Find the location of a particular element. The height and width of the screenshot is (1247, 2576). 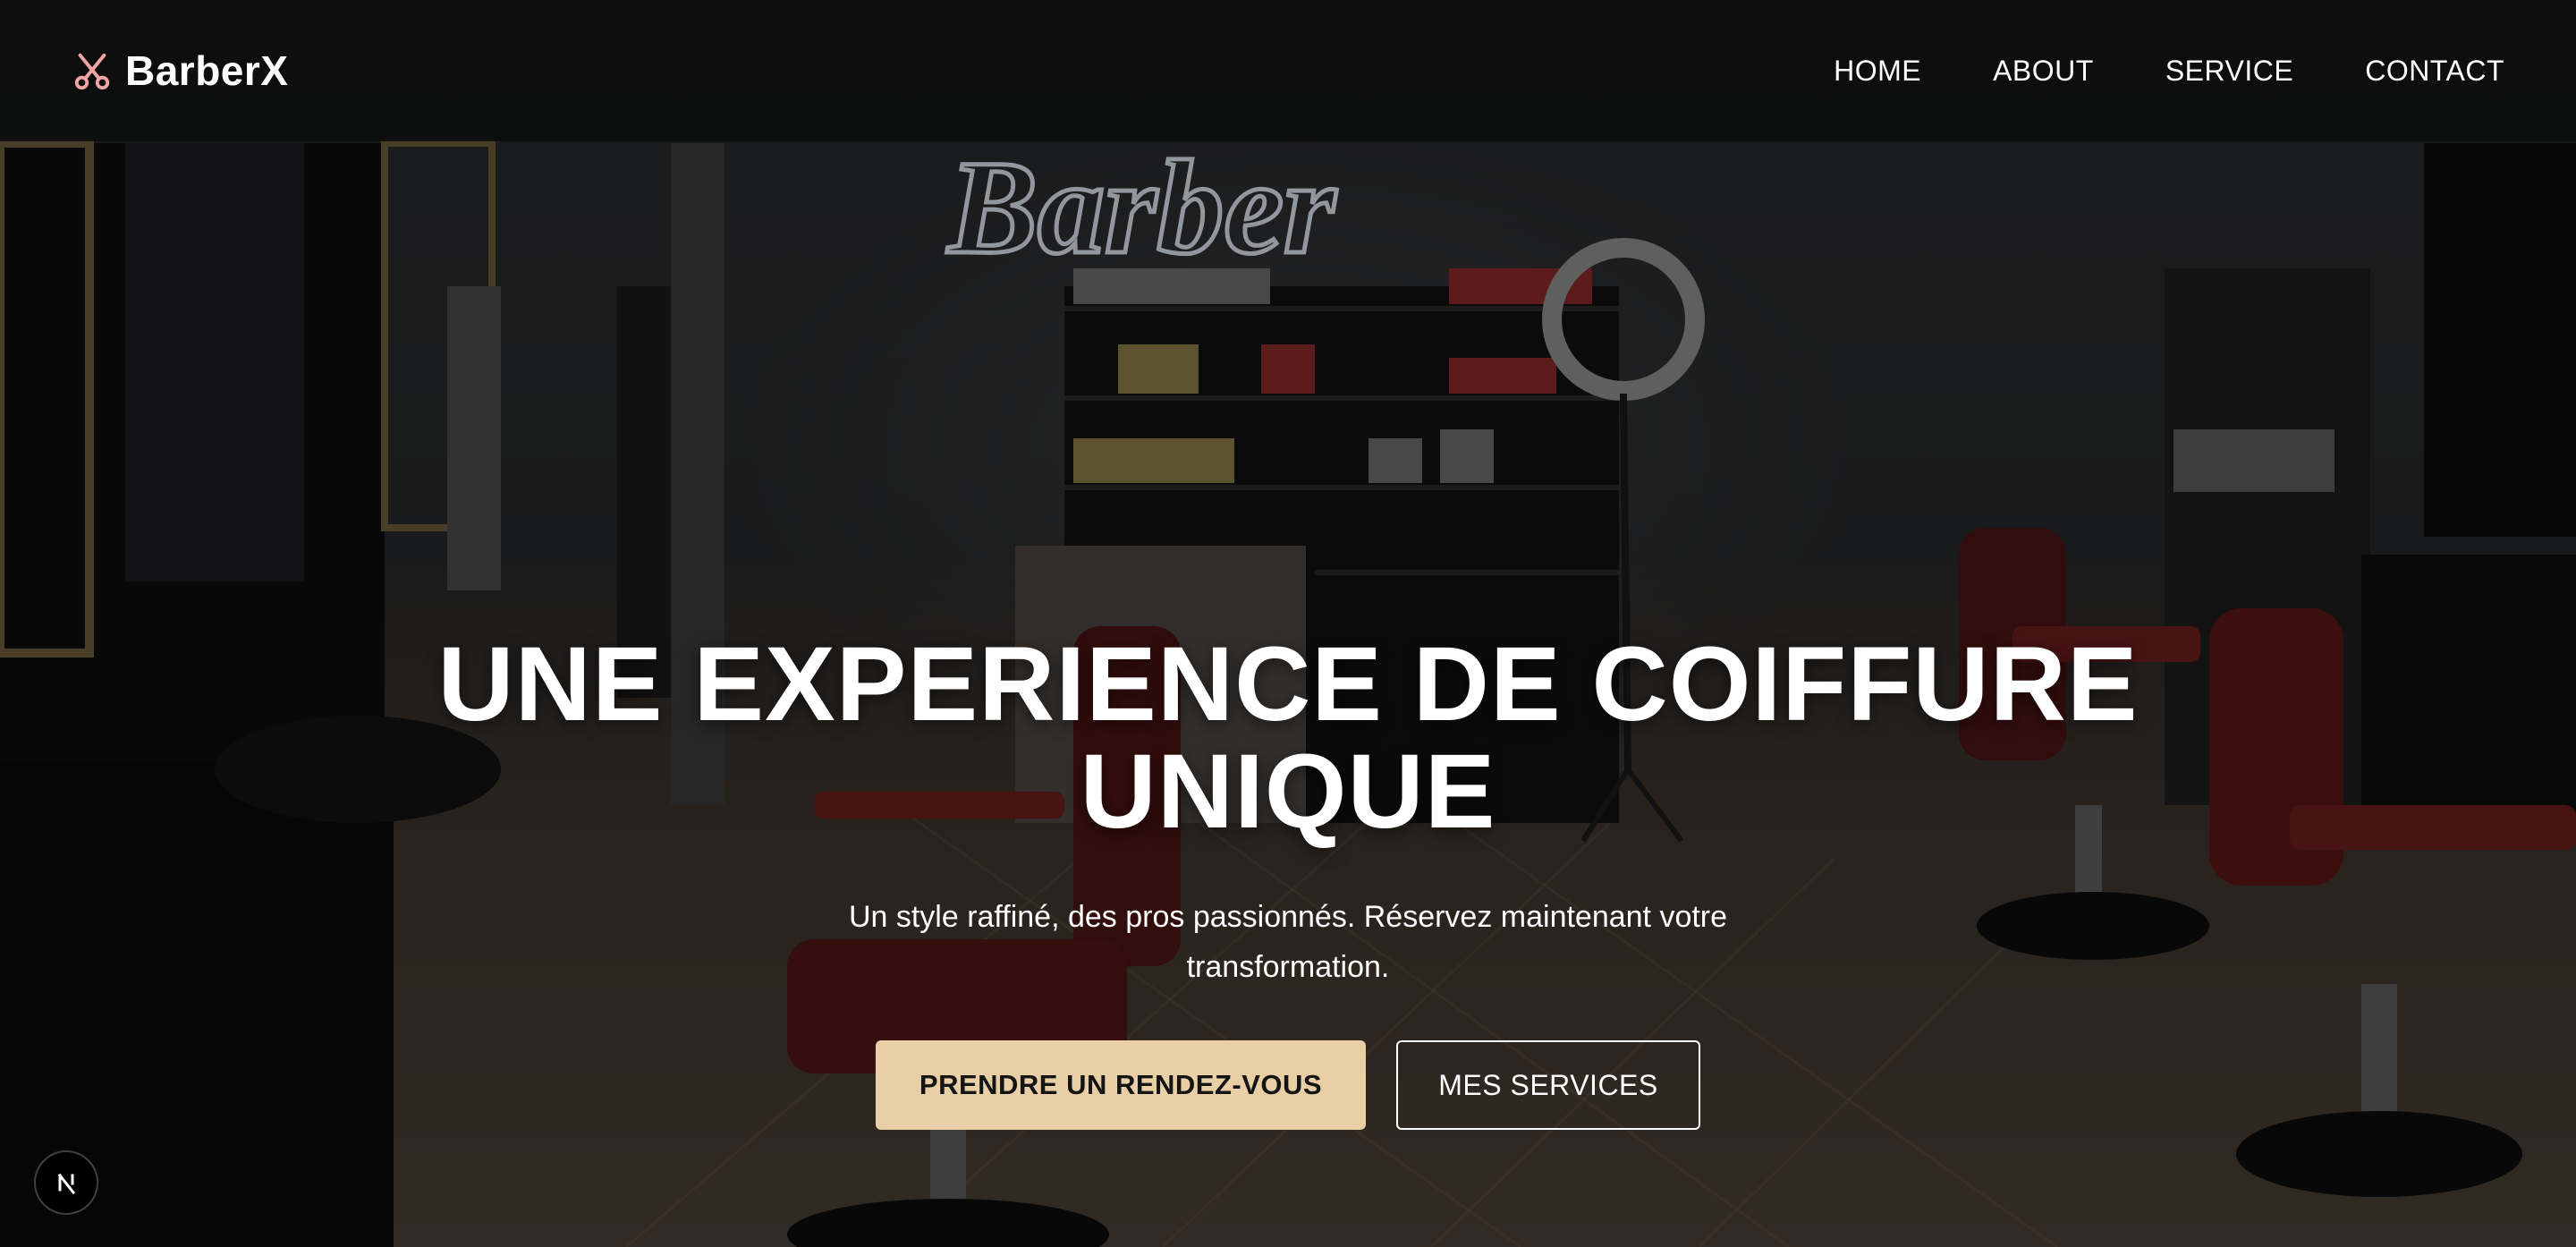

scissors-icon is located at coordinates (92, 71).